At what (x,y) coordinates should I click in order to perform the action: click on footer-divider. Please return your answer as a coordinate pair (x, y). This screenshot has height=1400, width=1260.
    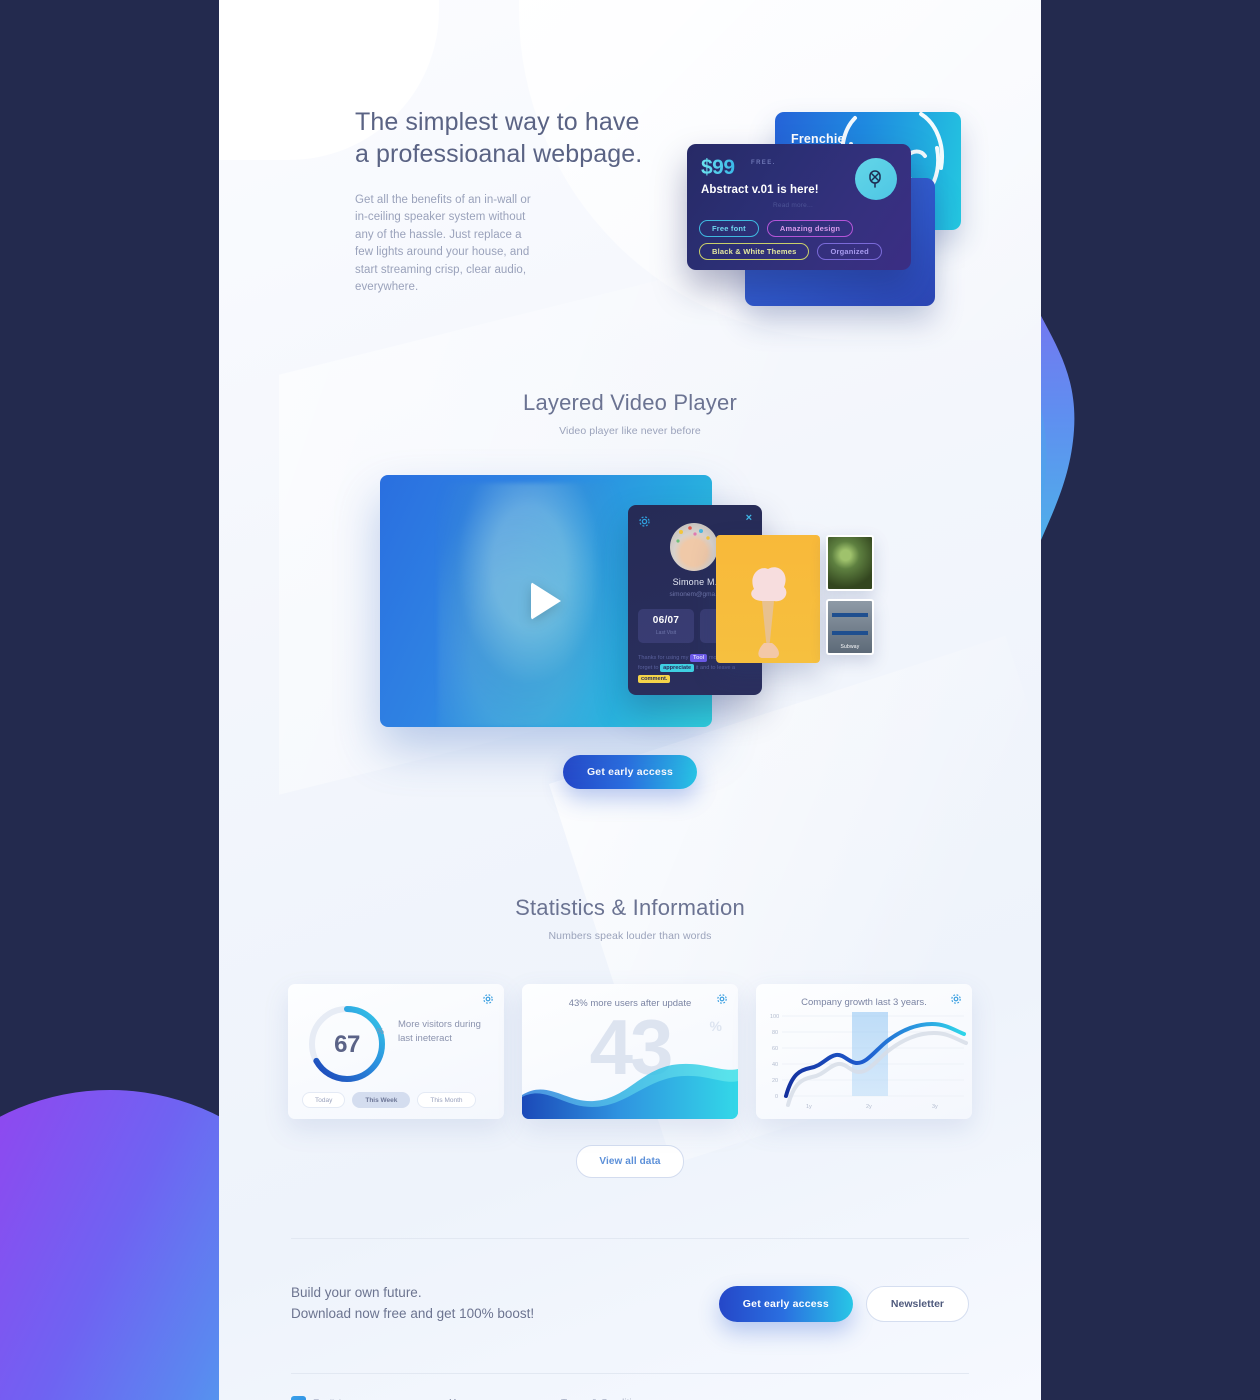
    Looking at the image, I should click on (630, 1373).